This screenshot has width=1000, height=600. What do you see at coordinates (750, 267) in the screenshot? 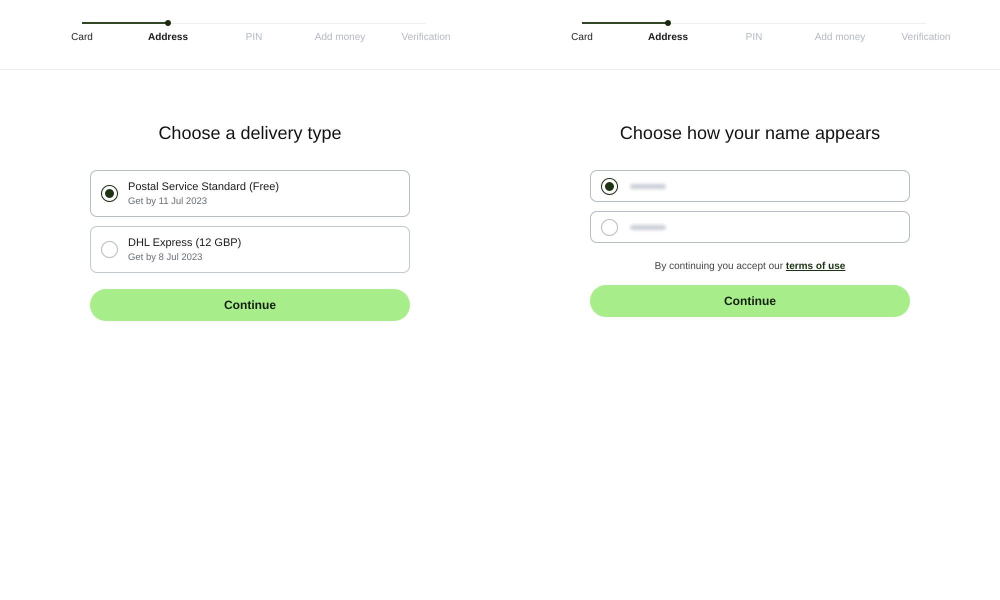
I see `terms-notice: By continuing you accept our terms of use` at bounding box center [750, 267].